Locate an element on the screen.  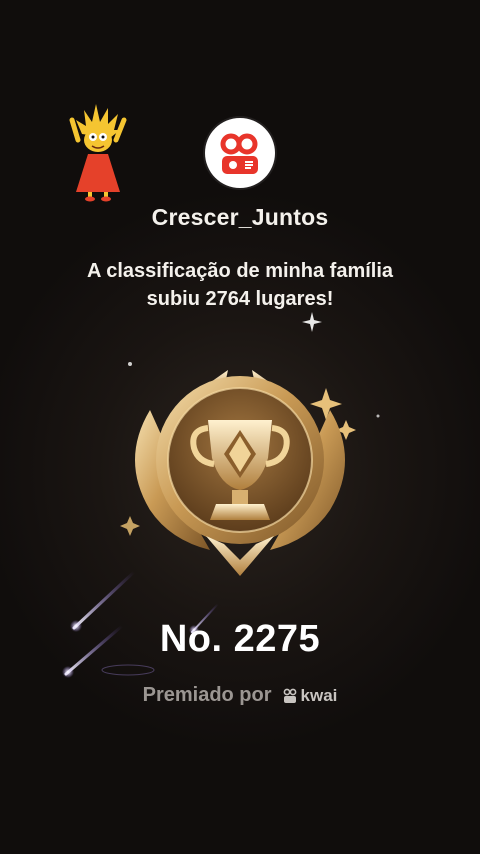
brand-logo: kwai is located at coordinates (310, 695).